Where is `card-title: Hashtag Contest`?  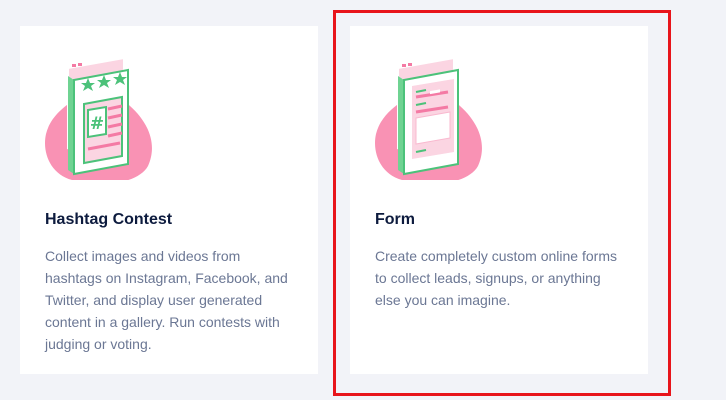 card-title: Hashtag Contest is located at coordinates (109, 219).